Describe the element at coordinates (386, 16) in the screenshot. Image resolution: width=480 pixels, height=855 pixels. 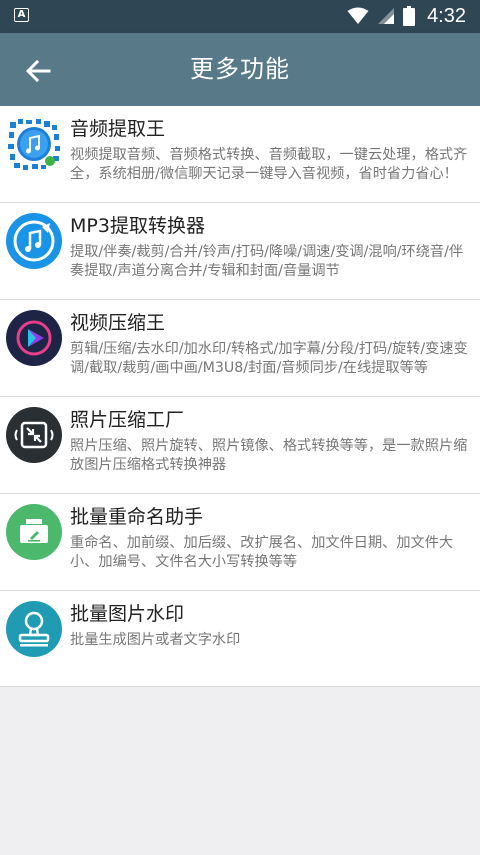
I see `signal-icon` at that location.